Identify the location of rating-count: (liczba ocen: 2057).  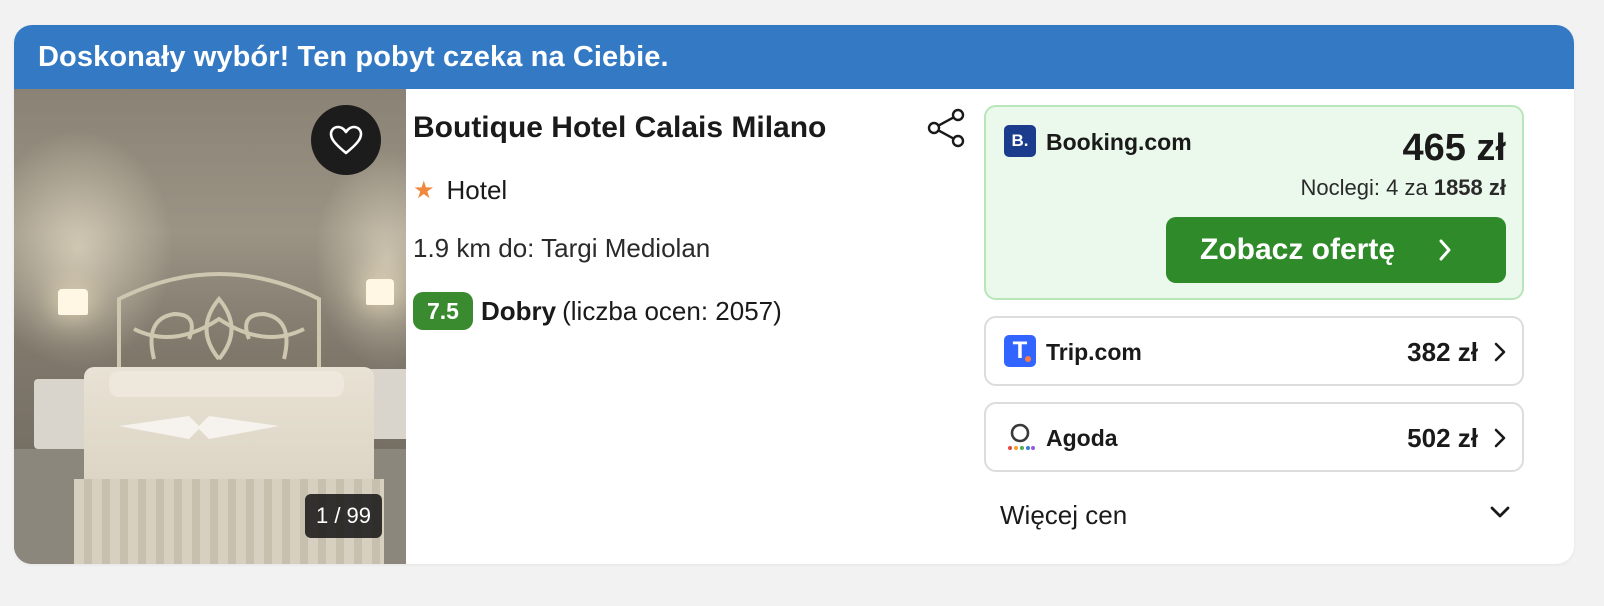
(672, 310).